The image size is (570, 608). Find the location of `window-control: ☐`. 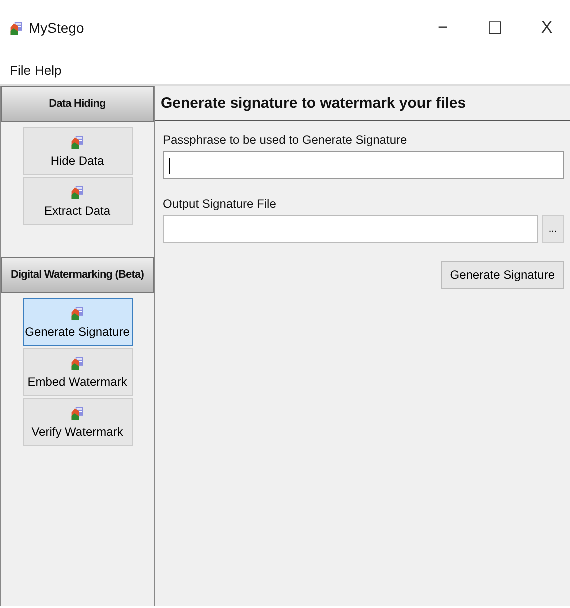

window-control: ☐ is located at coordinates (495, 28).